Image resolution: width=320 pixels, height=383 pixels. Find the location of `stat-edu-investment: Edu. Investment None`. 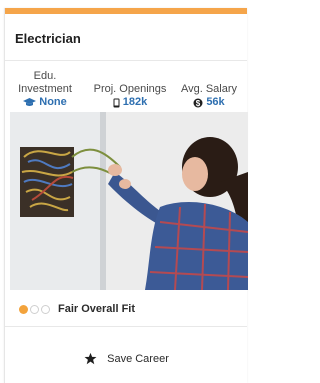

stat-edu-investment: Edu. Investment None is located at coordinates (45, 90).